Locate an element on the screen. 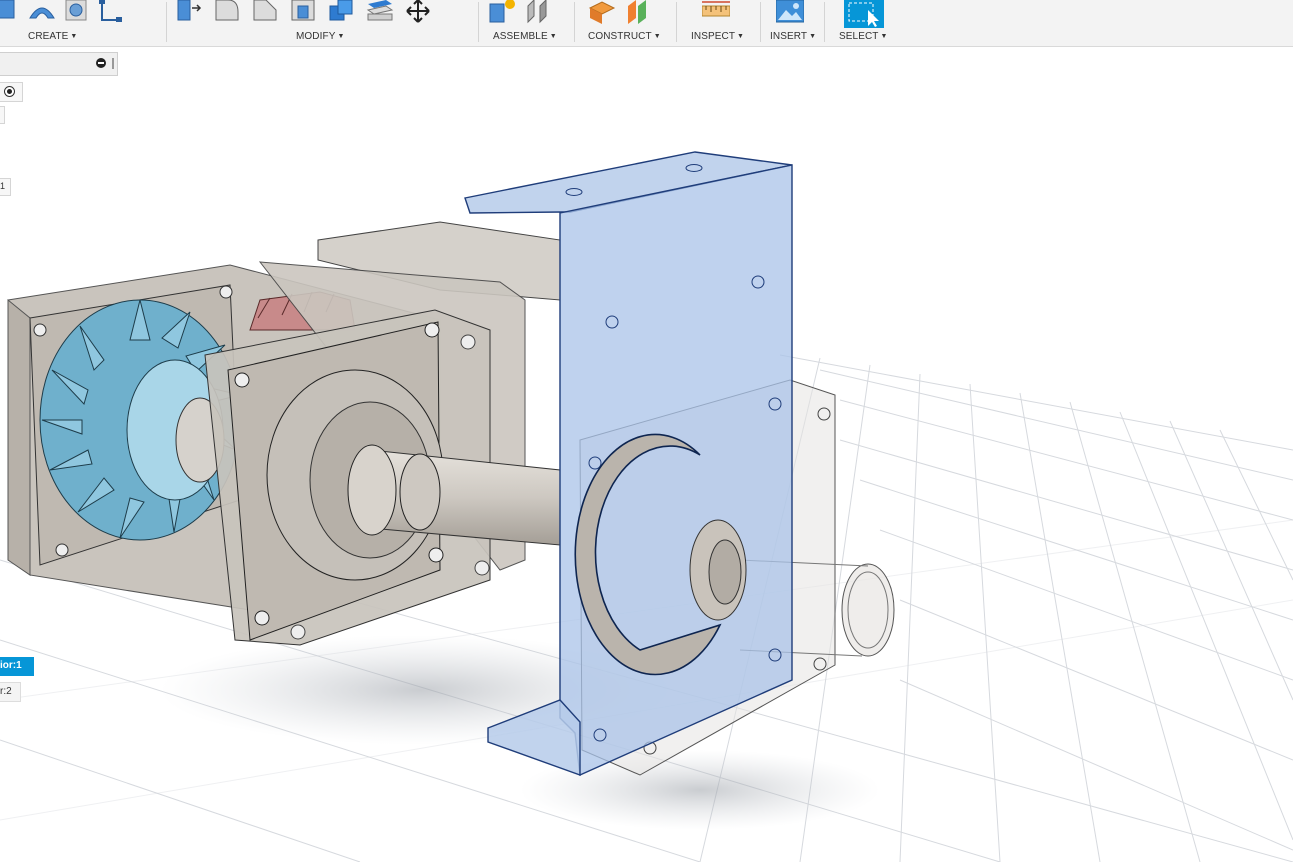  hole-icon is located at coordinates (76, 12).